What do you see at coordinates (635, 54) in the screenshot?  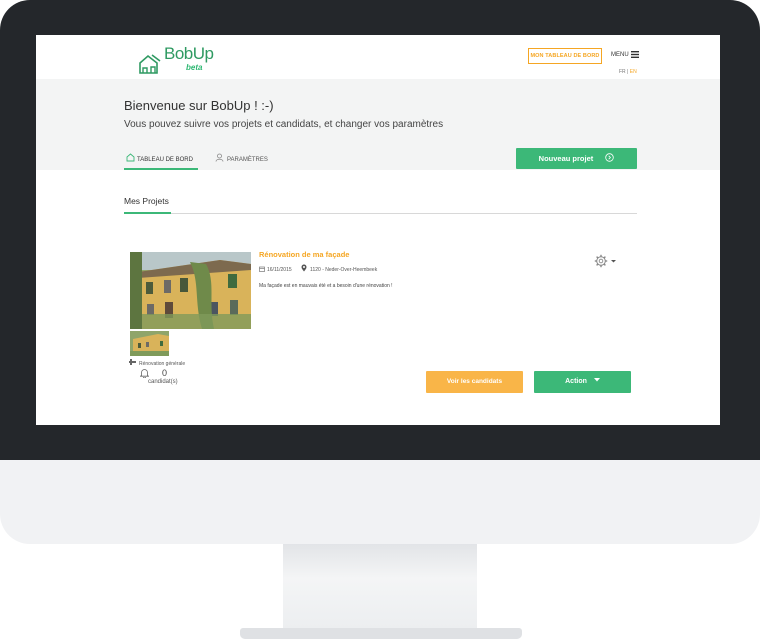 I see `hamburger-menu-icon` at bounding box center [635, 54].